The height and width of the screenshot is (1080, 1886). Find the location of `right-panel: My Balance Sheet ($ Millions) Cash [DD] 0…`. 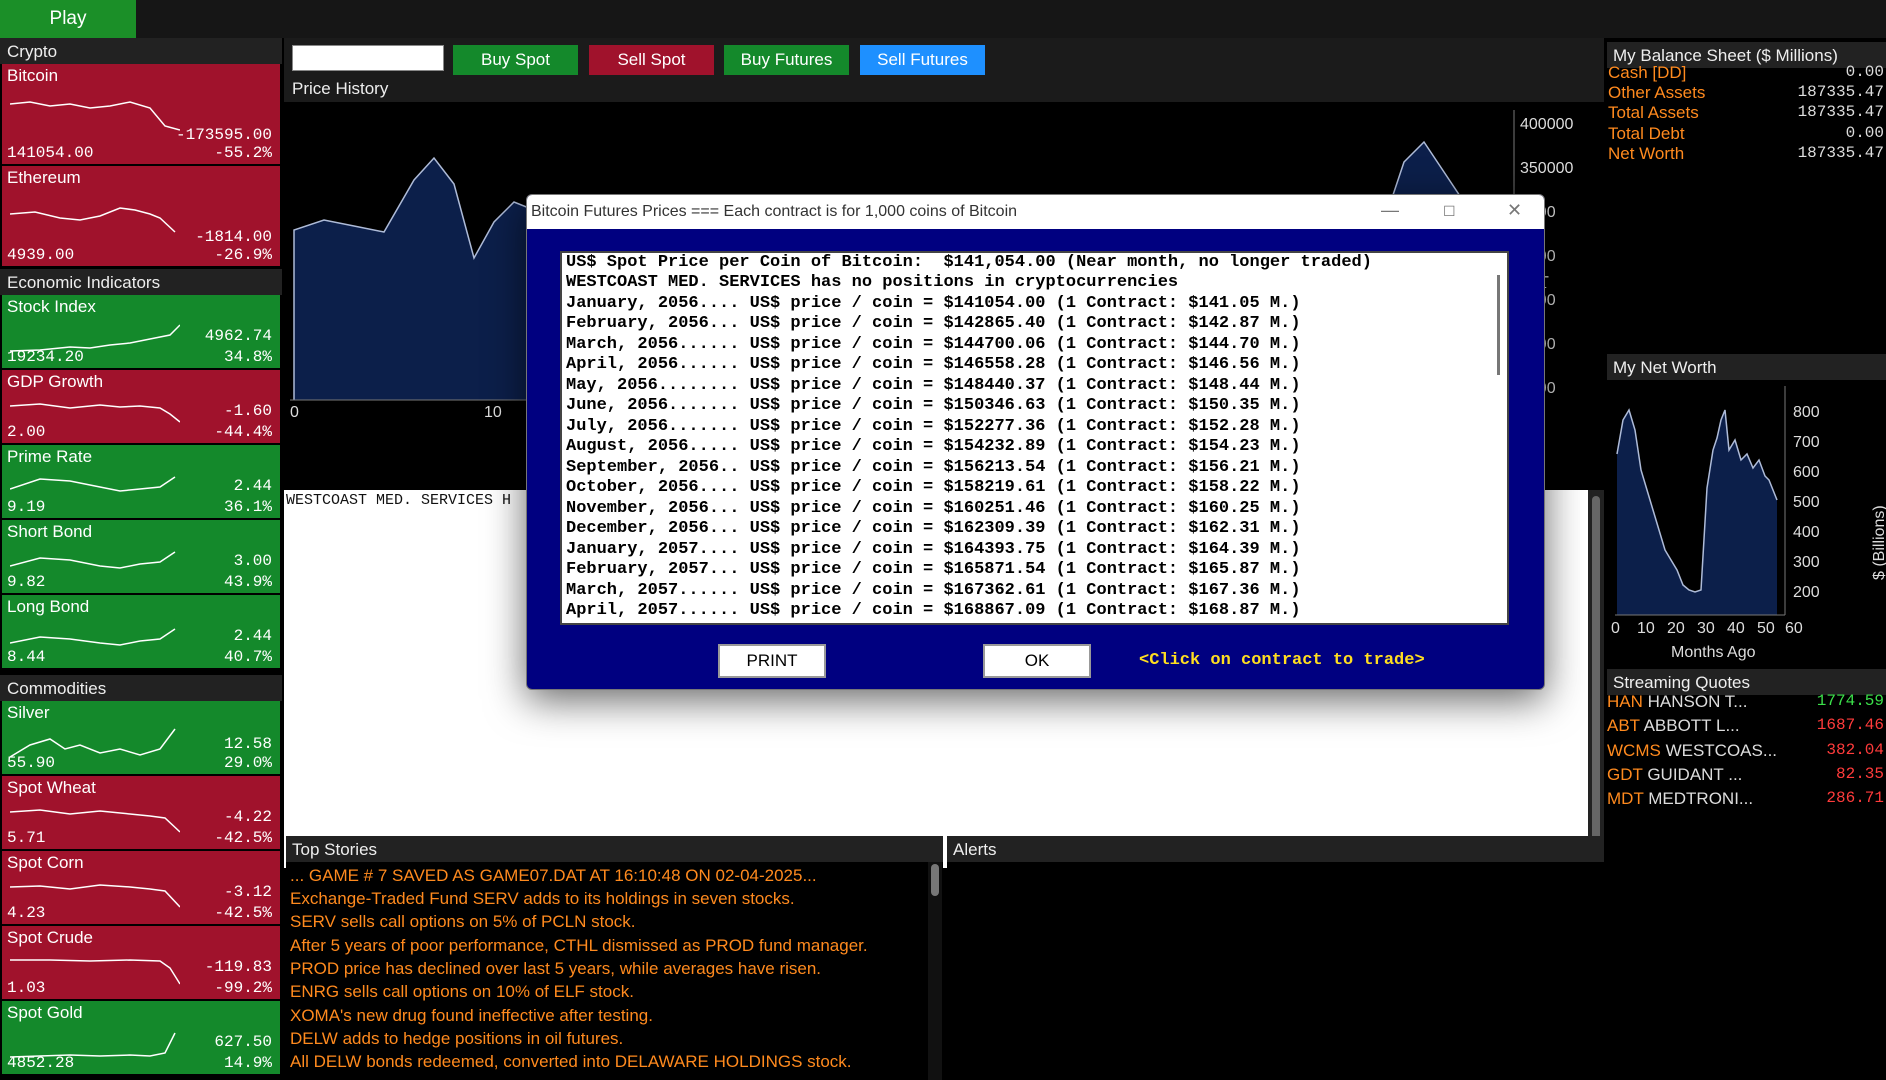

right-panel: My Balance Sheet ($ Millions) Cash [DD] 0… is located at coordinates (1746, 559).